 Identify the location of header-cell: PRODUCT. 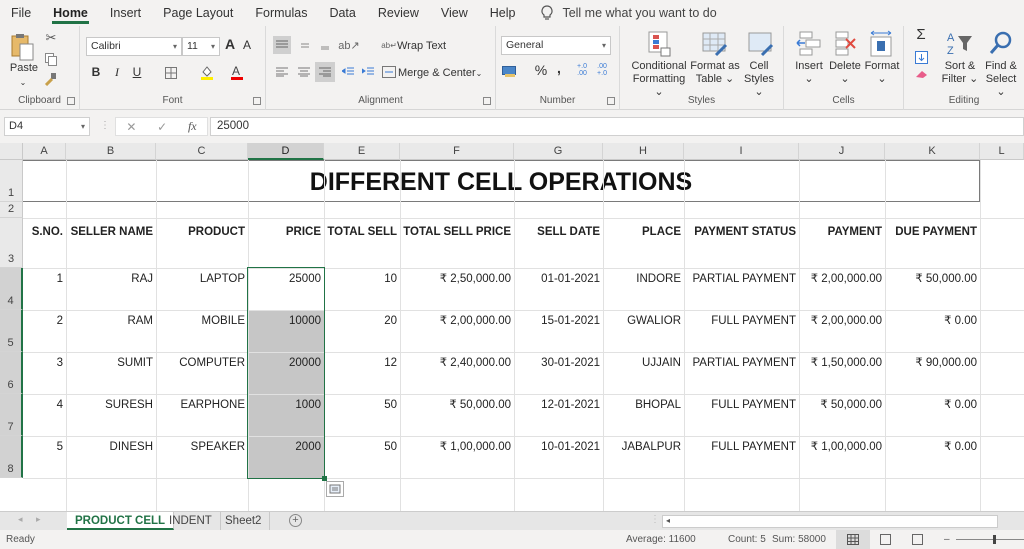
(202, 232).